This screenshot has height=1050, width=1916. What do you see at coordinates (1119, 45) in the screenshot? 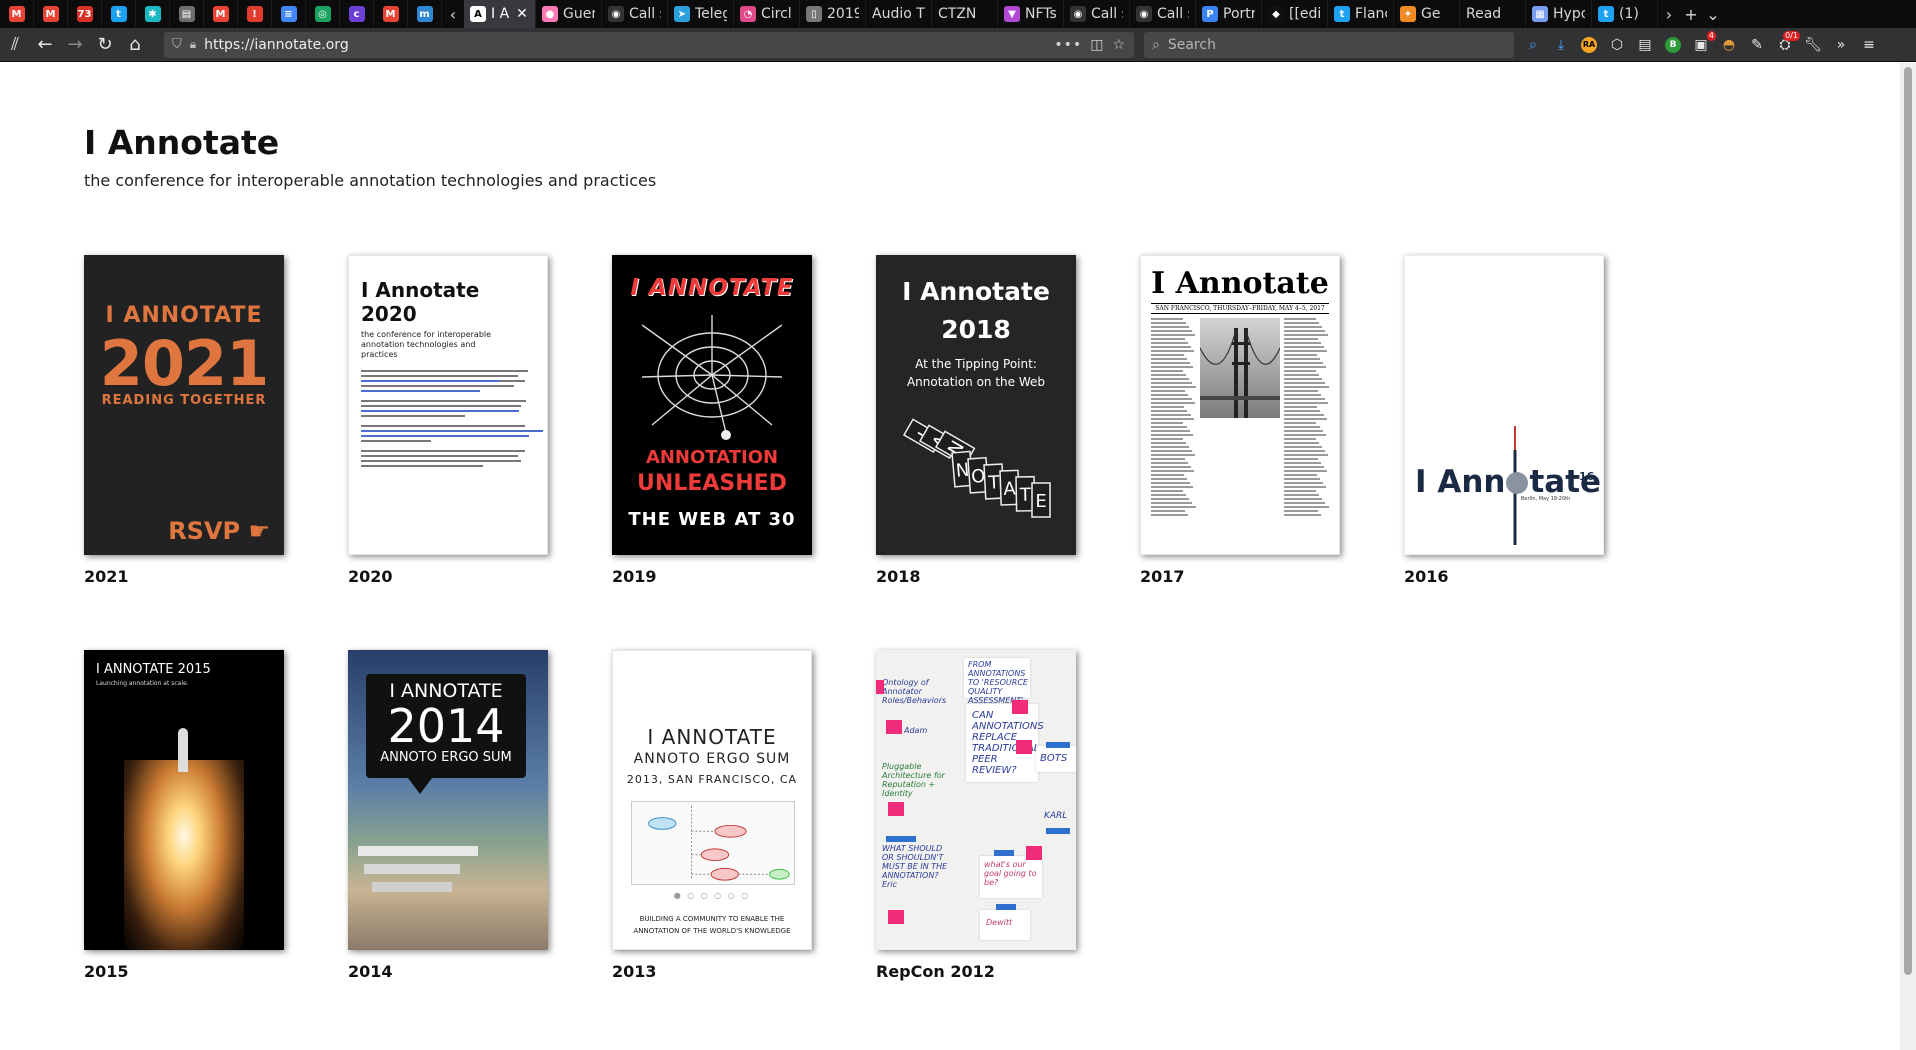
I see `bookmark-star-icon: ☆` at bounding box center [1119, 45].